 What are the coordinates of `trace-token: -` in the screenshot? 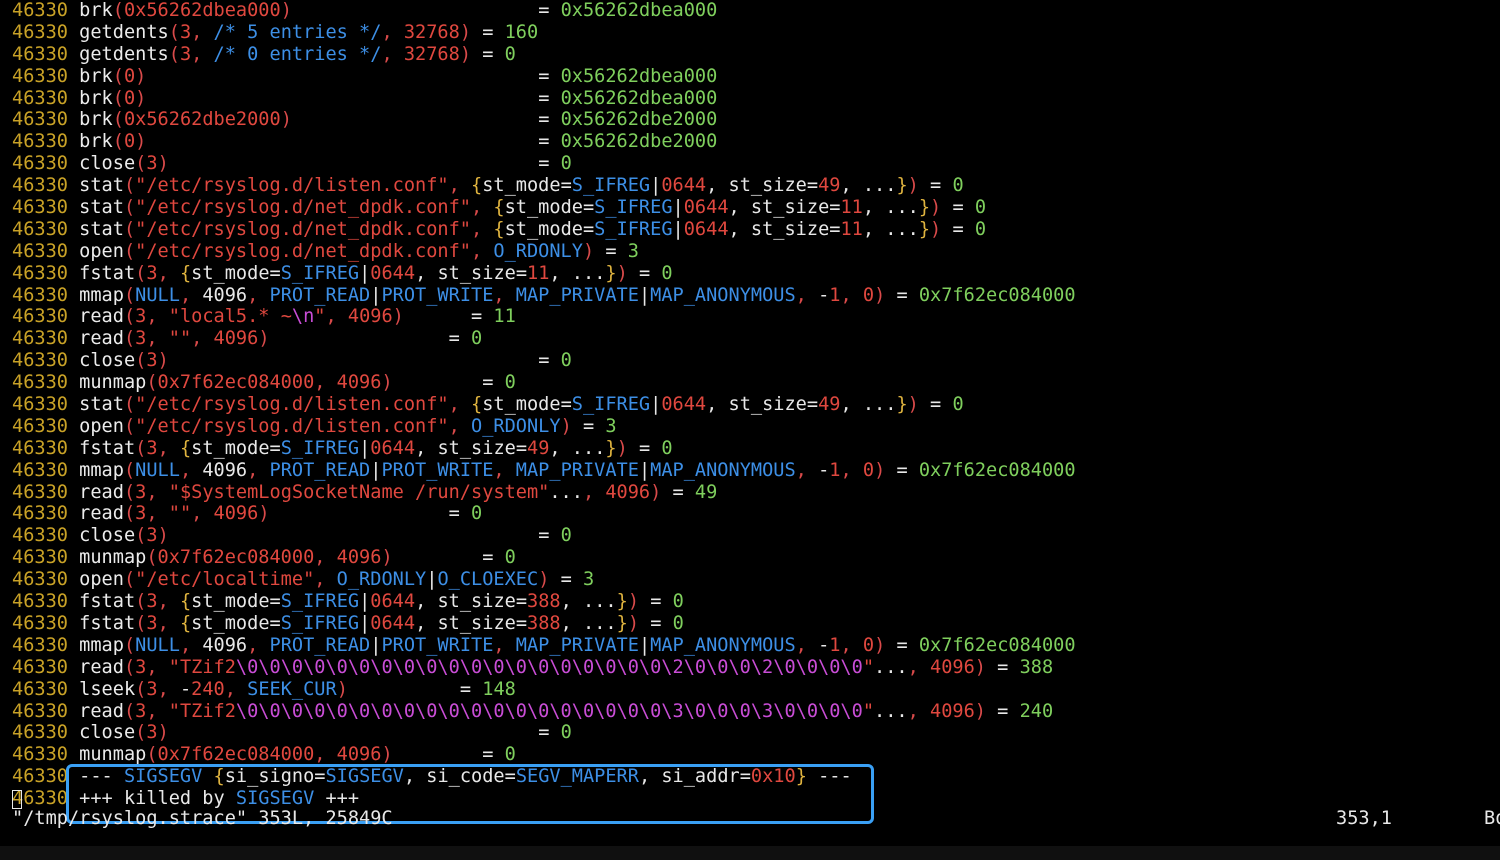 It's located at (185, 689).